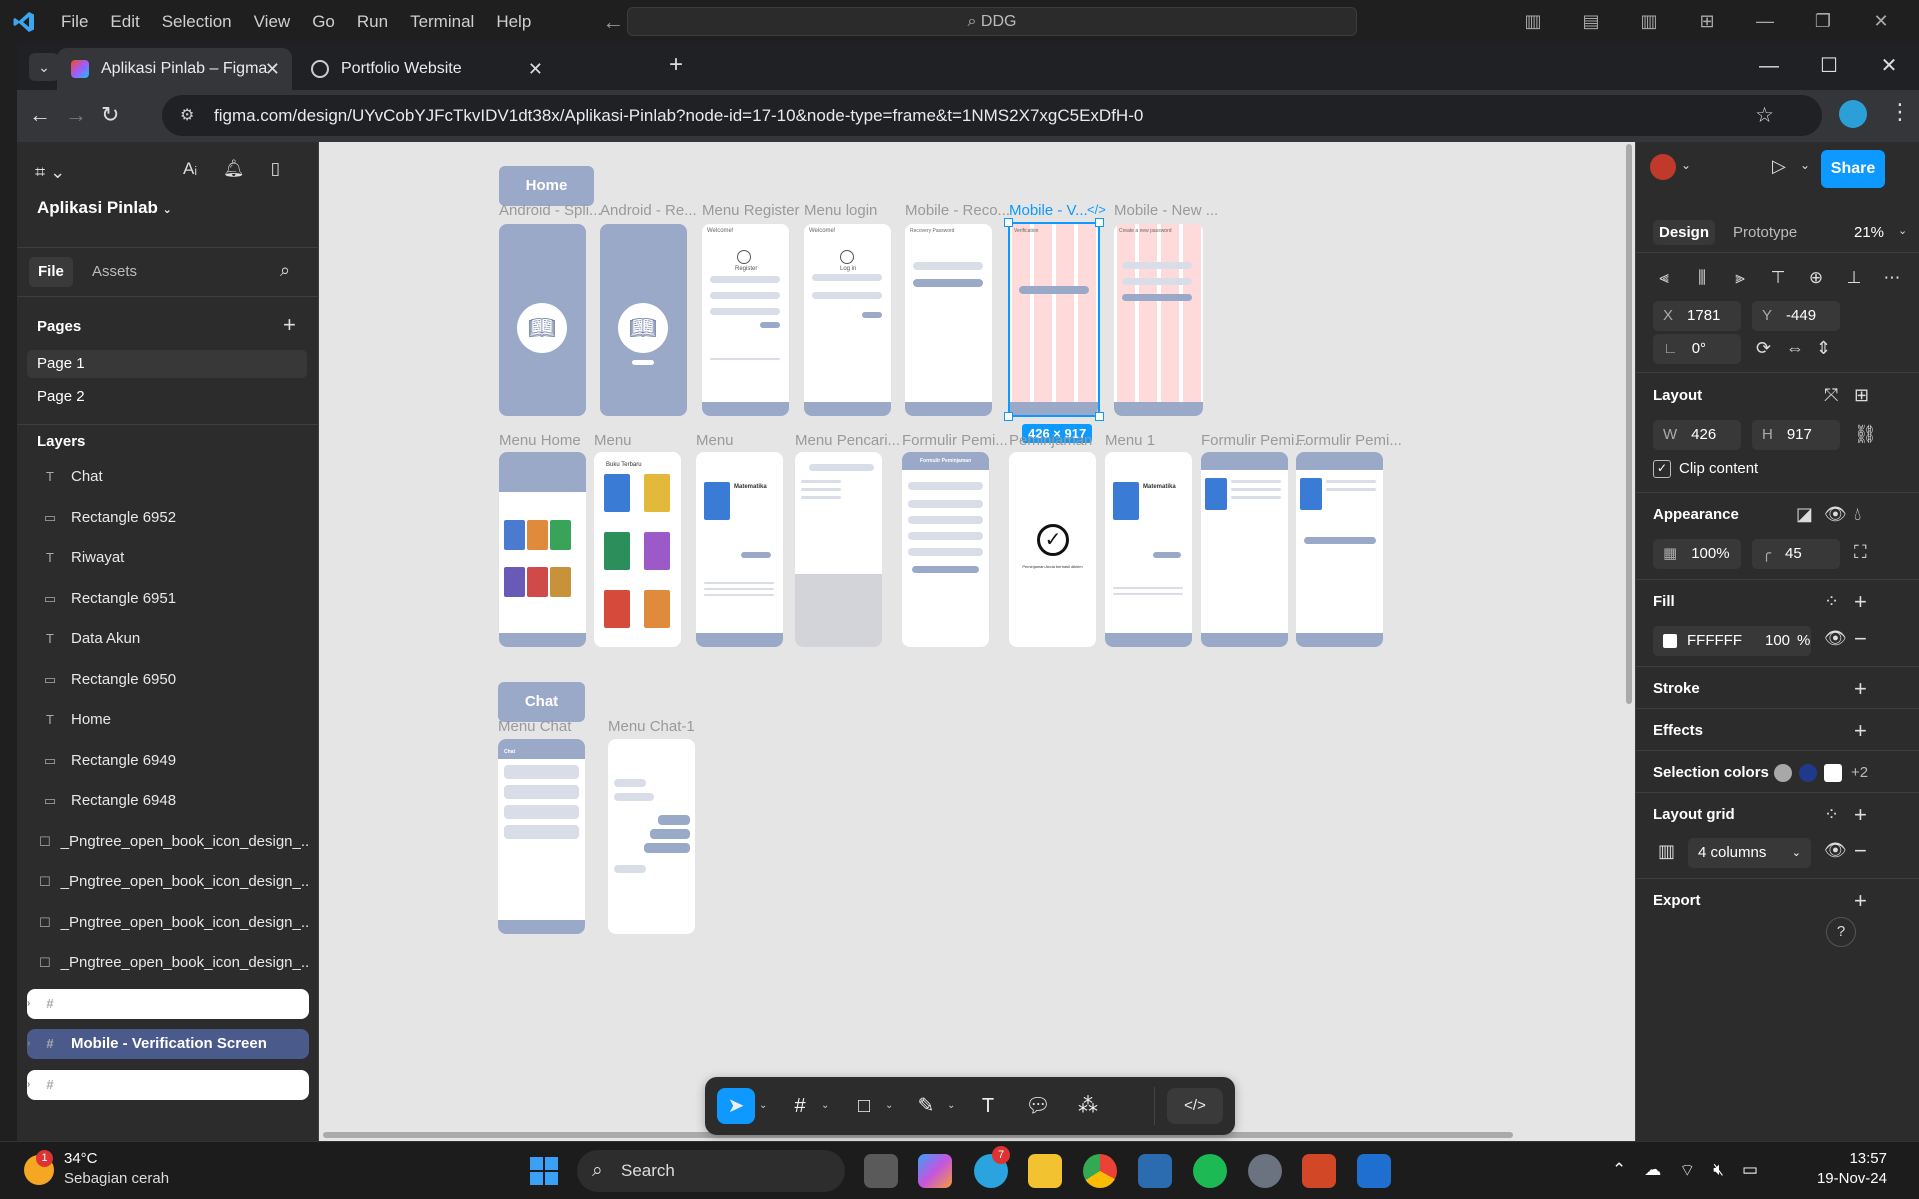 Image resolution: width=1919 pixels, height=1199 pixels. Describe the element at coordinates (1804, 514) in the screenshot. I see `style-icon: ◪` at that location.